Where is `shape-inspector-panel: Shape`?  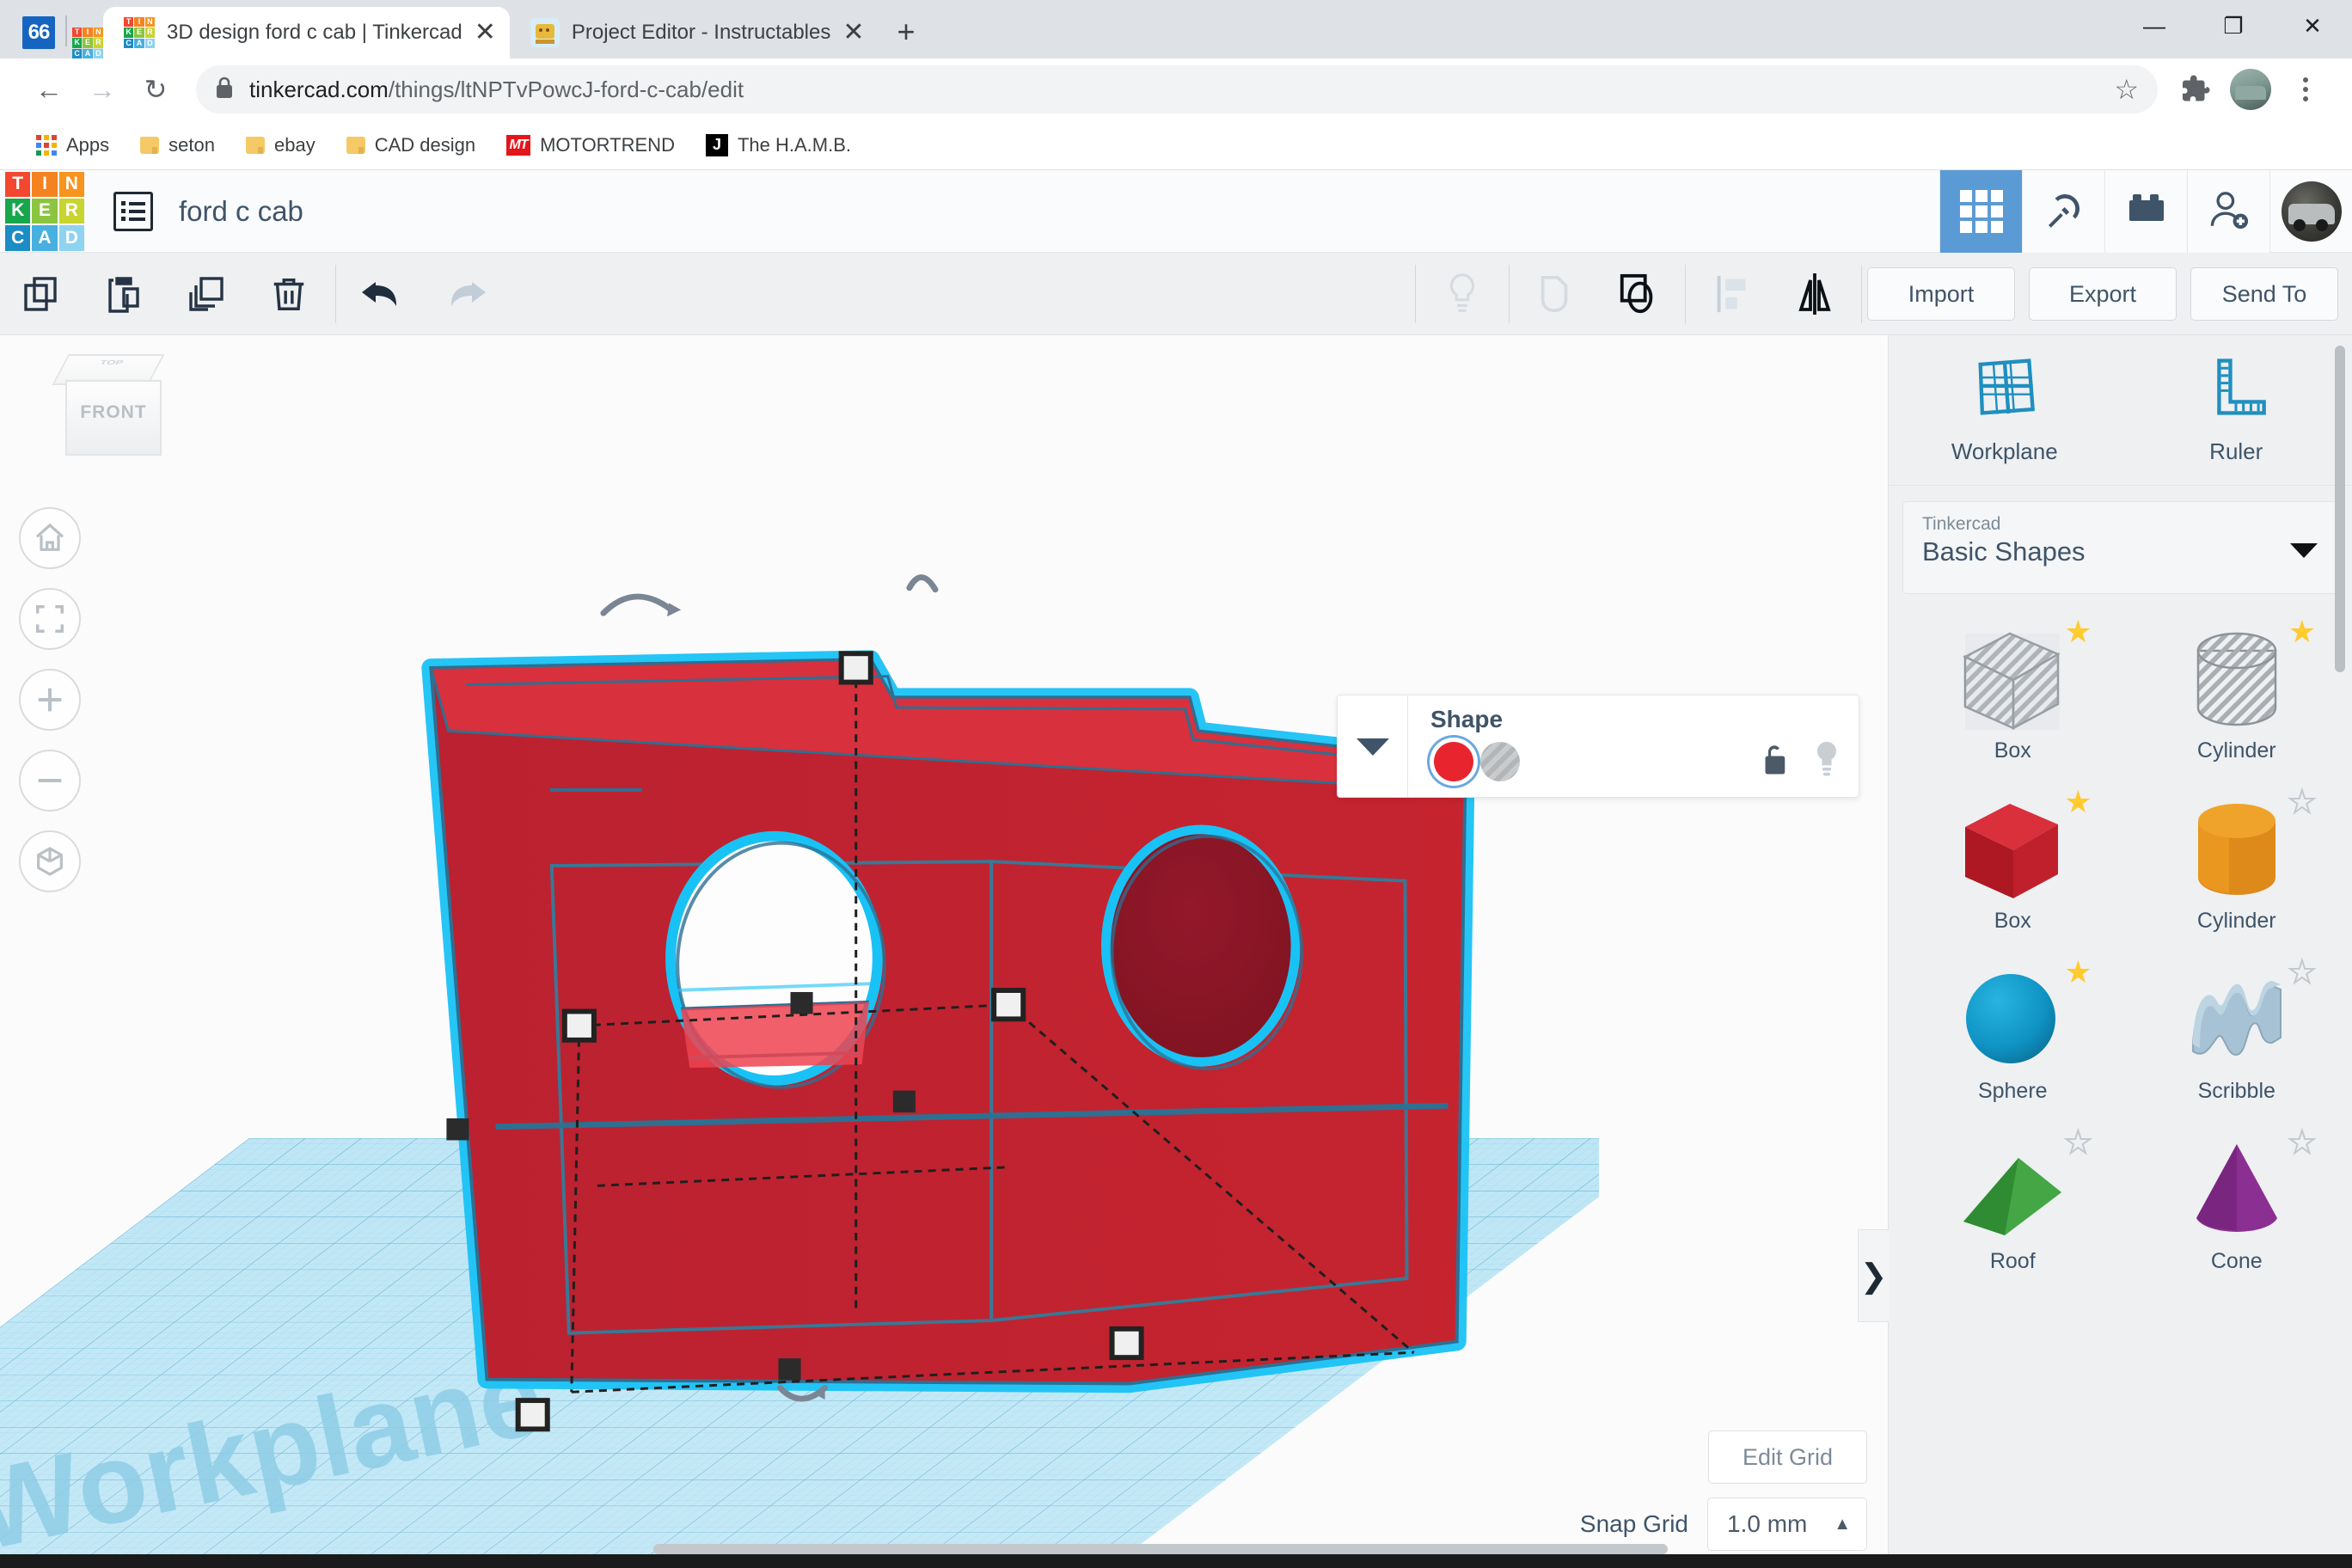 shape-inspector-panel: Shape is located at coordinates (1598, 746).